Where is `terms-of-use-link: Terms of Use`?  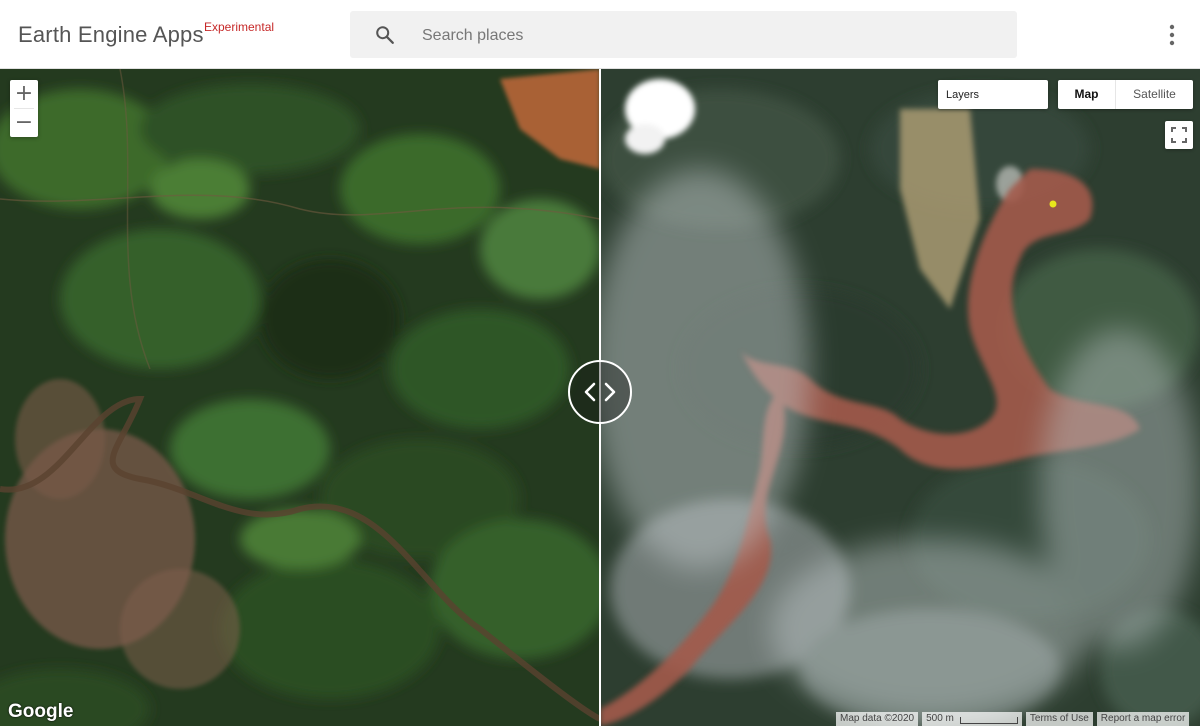 terms-of-use-link: Terms of Use is located at coordinates (1059, 719).